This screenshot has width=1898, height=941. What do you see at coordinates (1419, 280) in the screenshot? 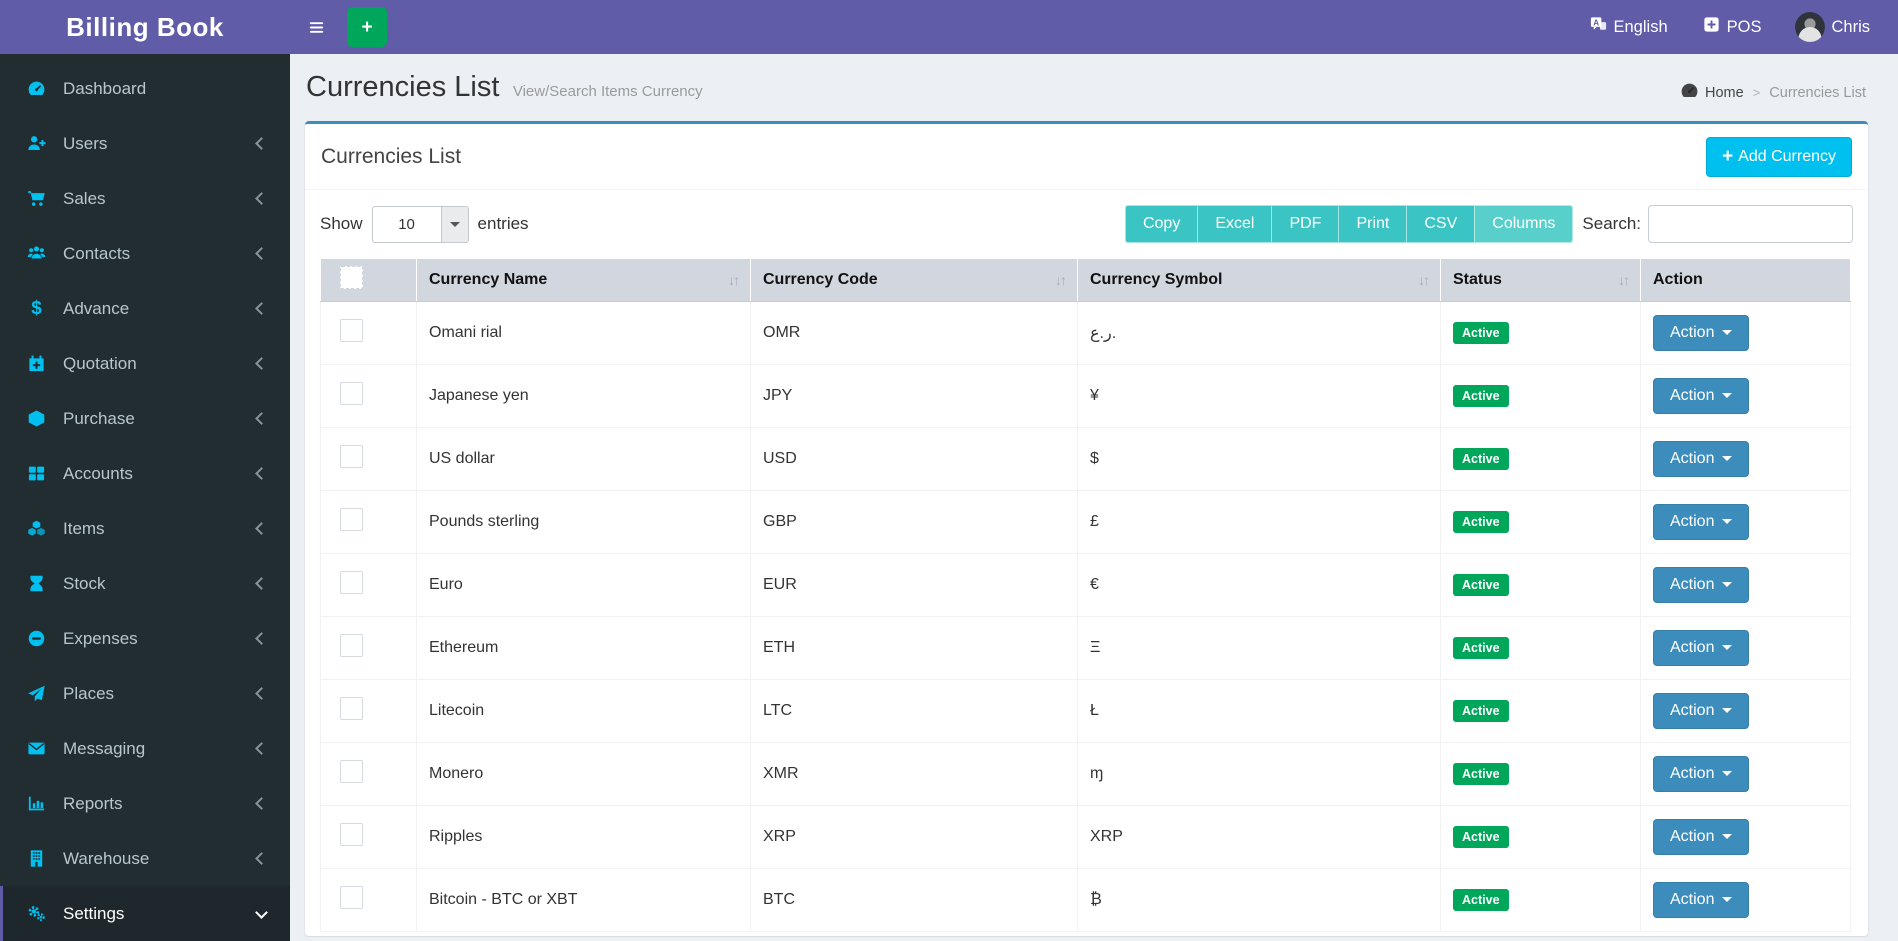
I see `sort-icon: ↓↑` at bounding box center [1419, 280].